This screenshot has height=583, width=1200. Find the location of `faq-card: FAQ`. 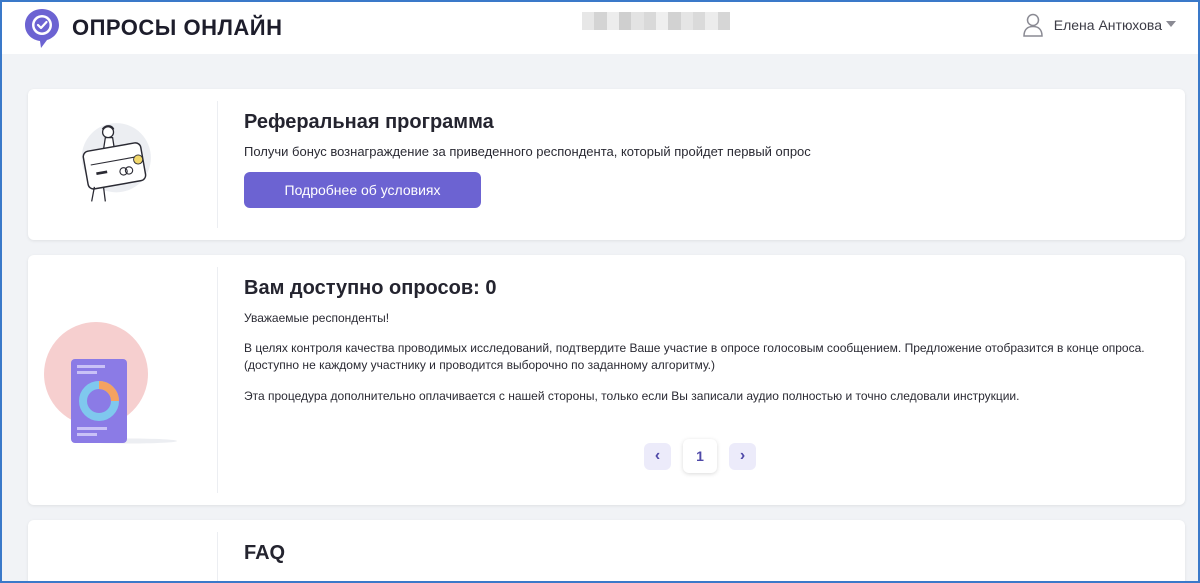

faq-card: FAQ is located at coordinates (606, 550).